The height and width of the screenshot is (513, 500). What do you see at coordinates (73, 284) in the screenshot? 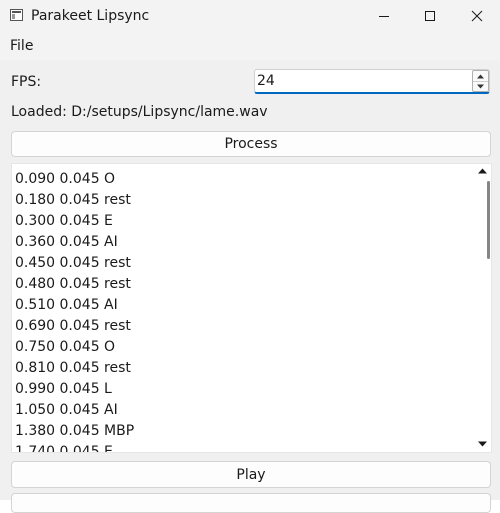
I see `output-line: 0.480 0.045 rest` at bounding box center [73, 284].